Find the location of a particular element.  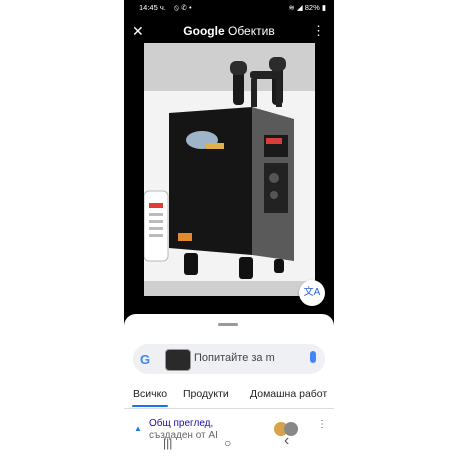

app-bar: ✕ Google Обектив ⋮ is located at coordinates (229, 32).